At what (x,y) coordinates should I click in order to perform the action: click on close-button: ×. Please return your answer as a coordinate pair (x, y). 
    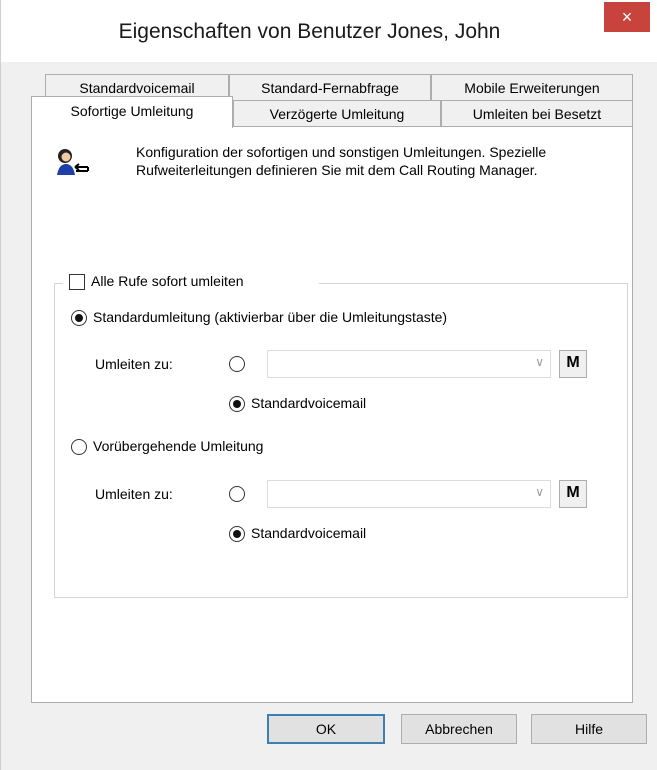
    Looking at the image, I should click on (627, 17).